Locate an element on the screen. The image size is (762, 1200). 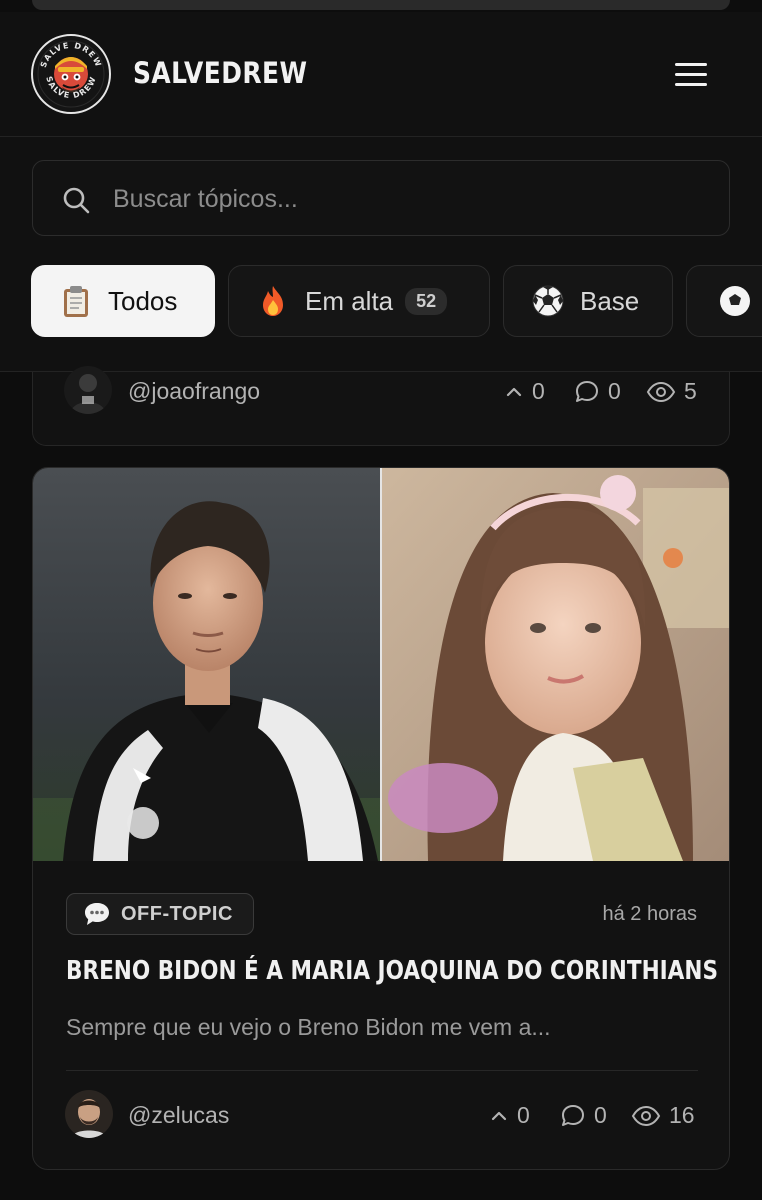
filter-chip-label: Em alta is located at coordinates (349, 300).